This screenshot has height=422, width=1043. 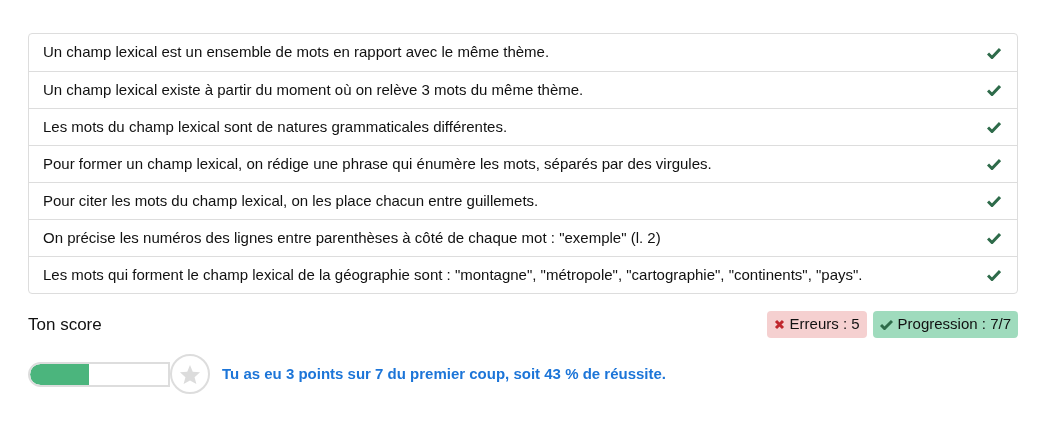 What do you see at coordinates (313, 89) in the screenshot?
I see `statement-text: Un champ lexical existe à partir du moment où on relève 3 mots du même thème.` at bounding box center [313, 89].